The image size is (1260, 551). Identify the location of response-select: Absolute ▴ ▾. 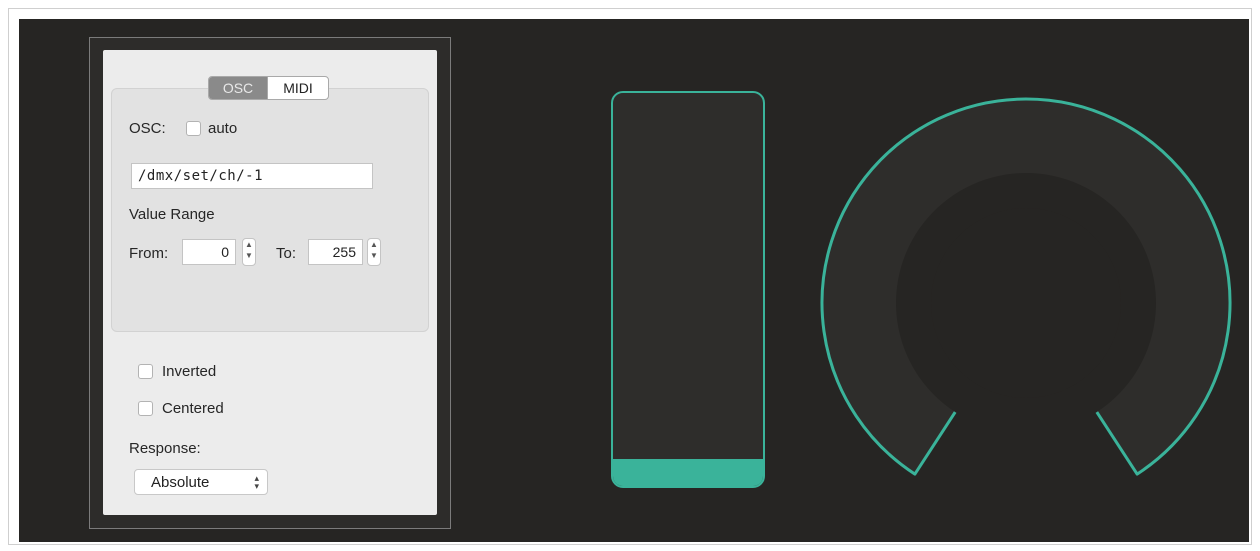
(201, 482).